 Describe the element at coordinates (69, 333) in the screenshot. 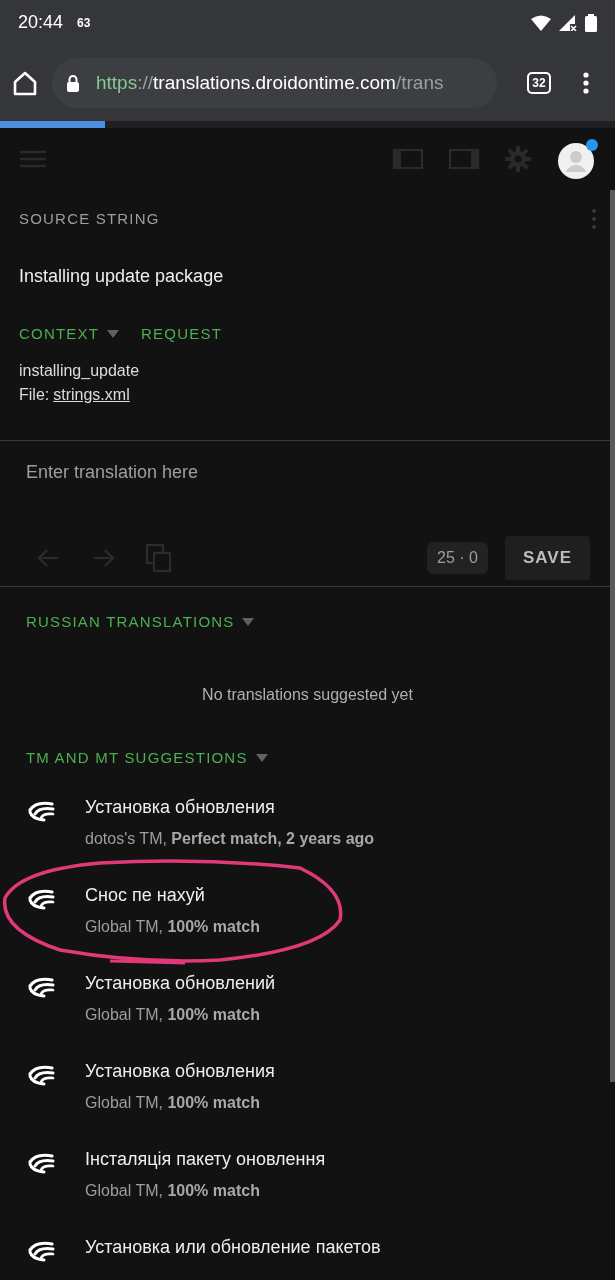

I see `context-tab: CONTEXT` at that location.